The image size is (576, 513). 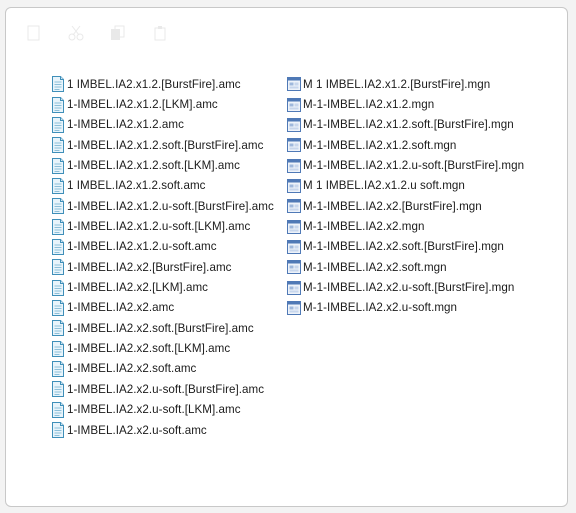 I want to click on file-item: M-1-IMBEL.IA2.x2.soft.[BurstFire].mgn, so click(x=405, y=247).